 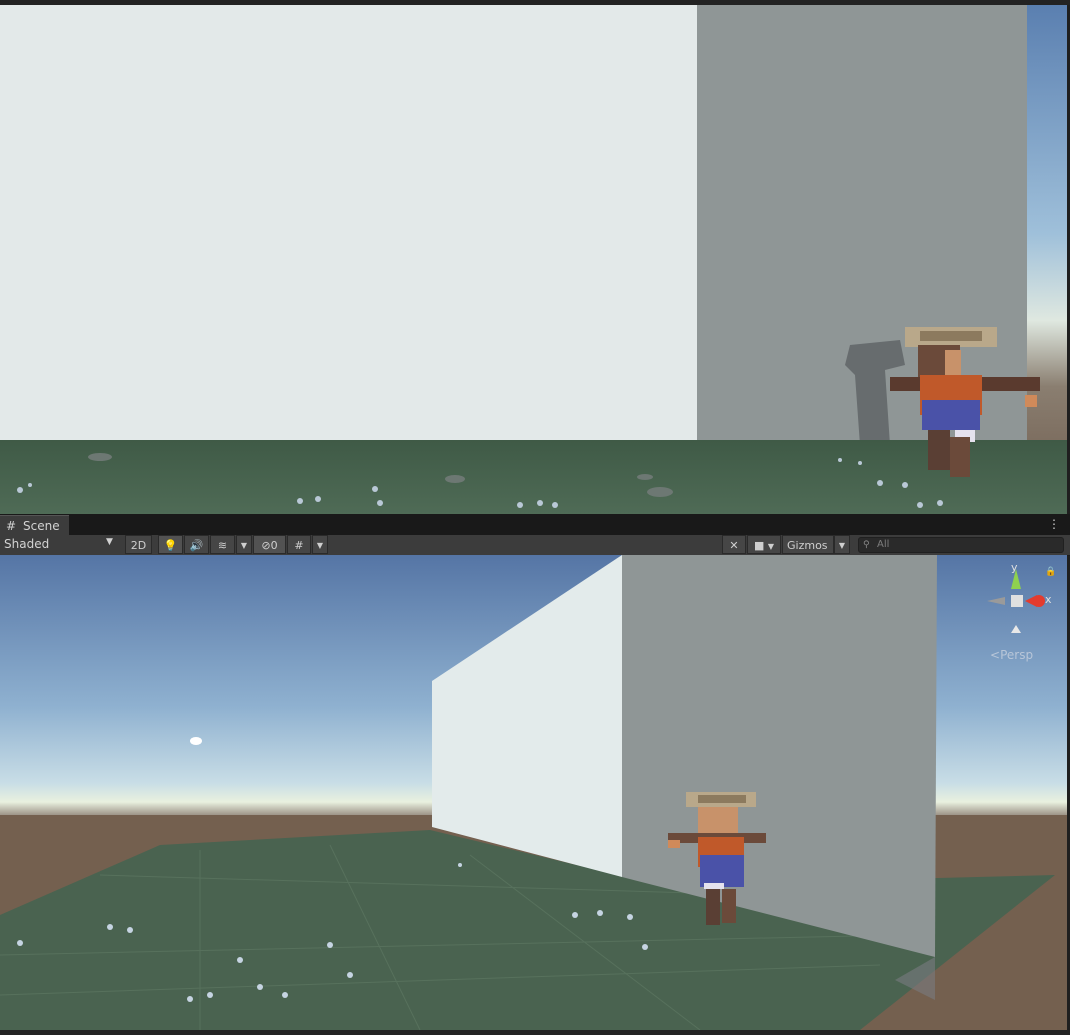 I want to click on tools-button: ✕, so click(x=734, y=544).